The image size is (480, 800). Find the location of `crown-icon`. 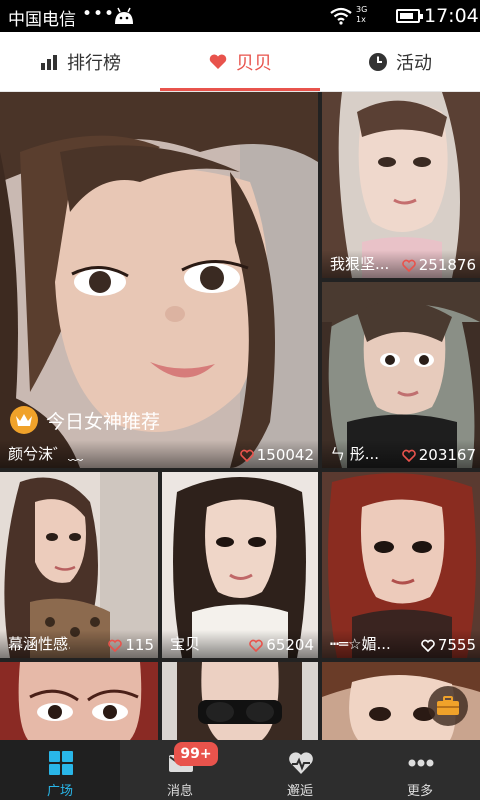

crown-icon is located at coordinates (24, 420).